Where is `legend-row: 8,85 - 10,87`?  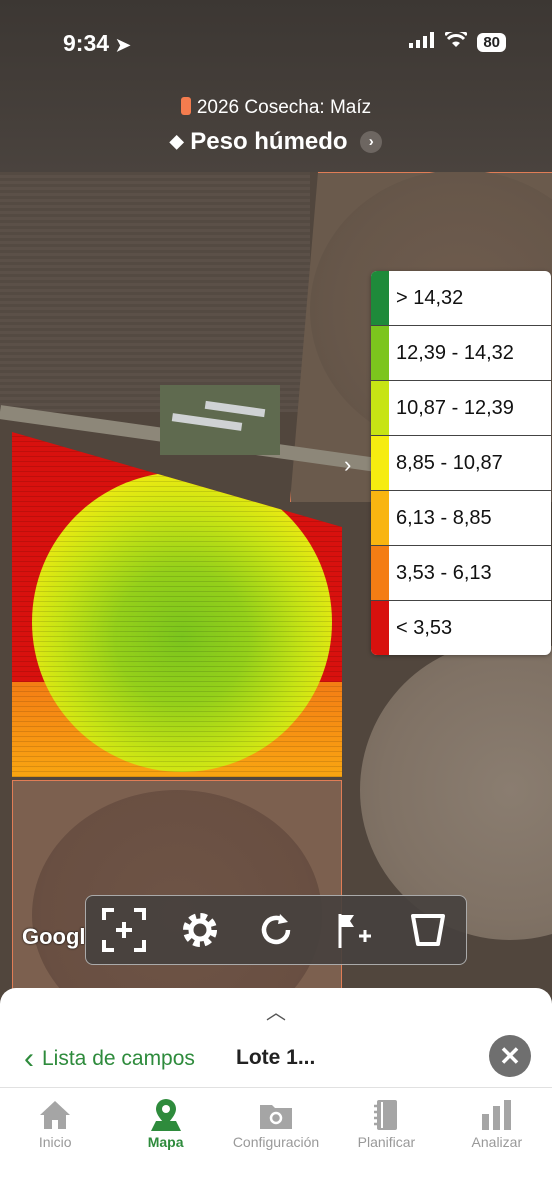
legend-row: 8,85 - 10,87 is located at coordinates (461, 463).